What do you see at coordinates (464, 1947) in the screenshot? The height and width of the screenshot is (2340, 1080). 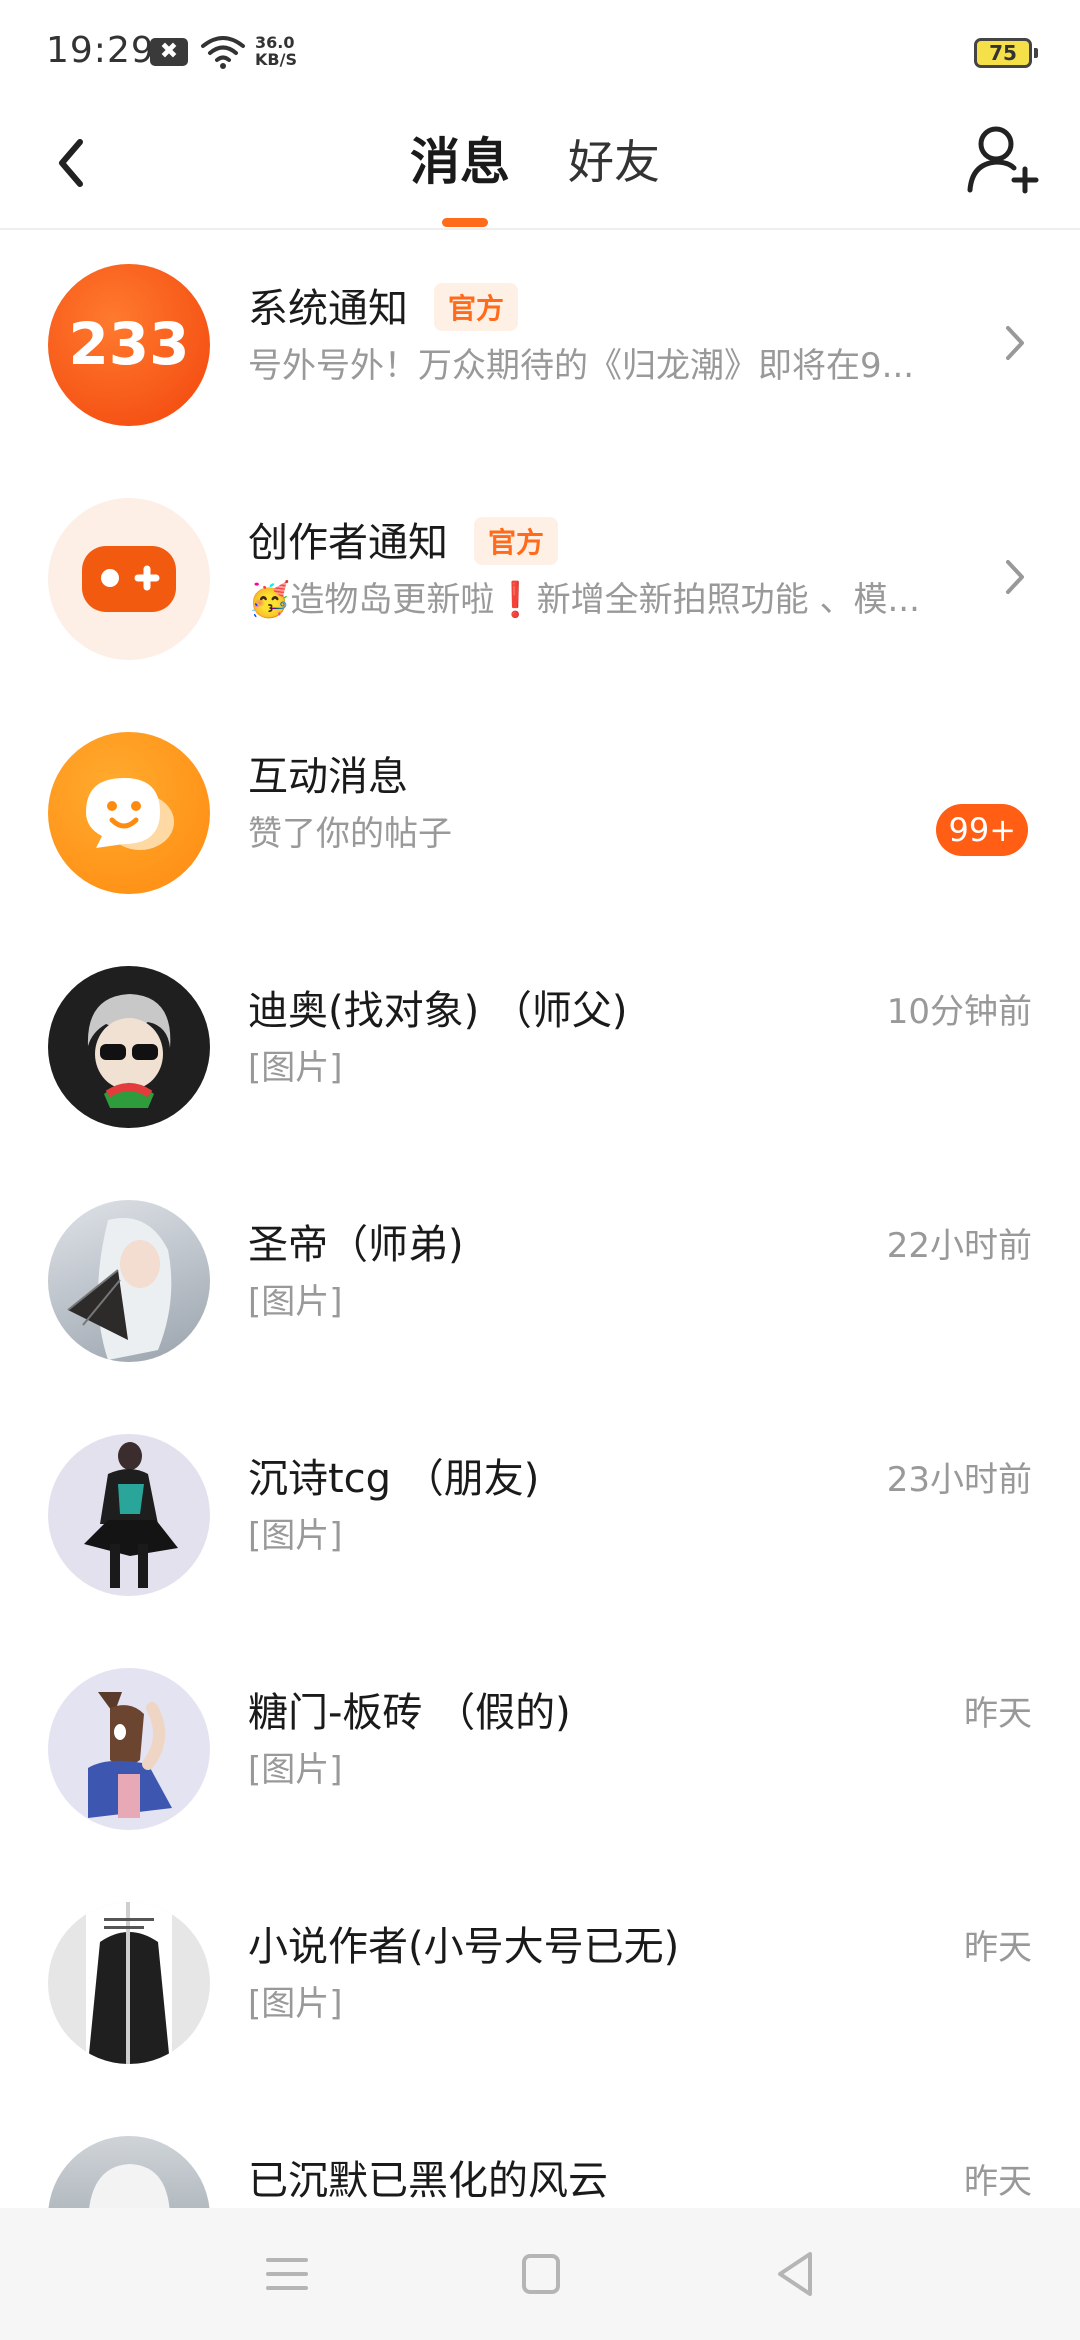 I see `message-title: 小说作者(小号大号已无)` at bounding box center [464, 1947].